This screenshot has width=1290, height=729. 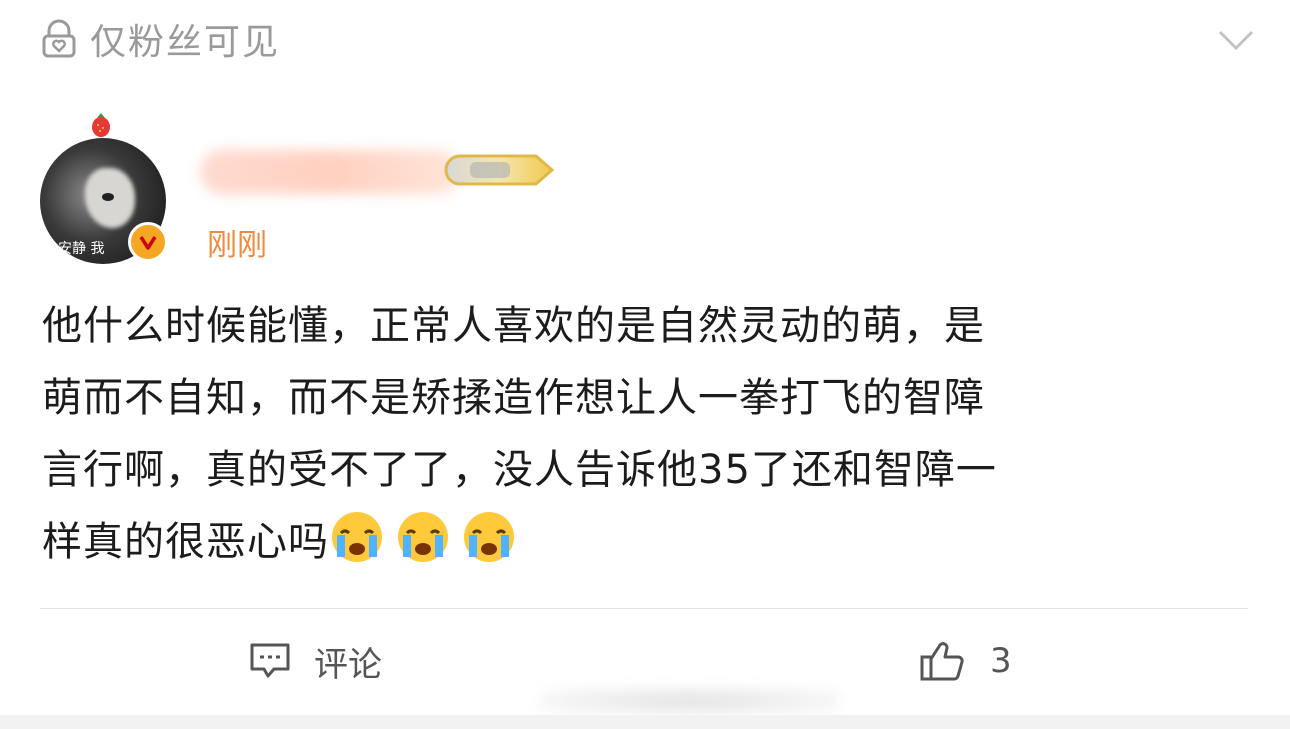 What do you see at coordinates (519, 470) in the screenshot?
I see `post-line: 言行啊，真的受不了了，没人告诉他35了还和智障一` at bounding box center [519, 470].